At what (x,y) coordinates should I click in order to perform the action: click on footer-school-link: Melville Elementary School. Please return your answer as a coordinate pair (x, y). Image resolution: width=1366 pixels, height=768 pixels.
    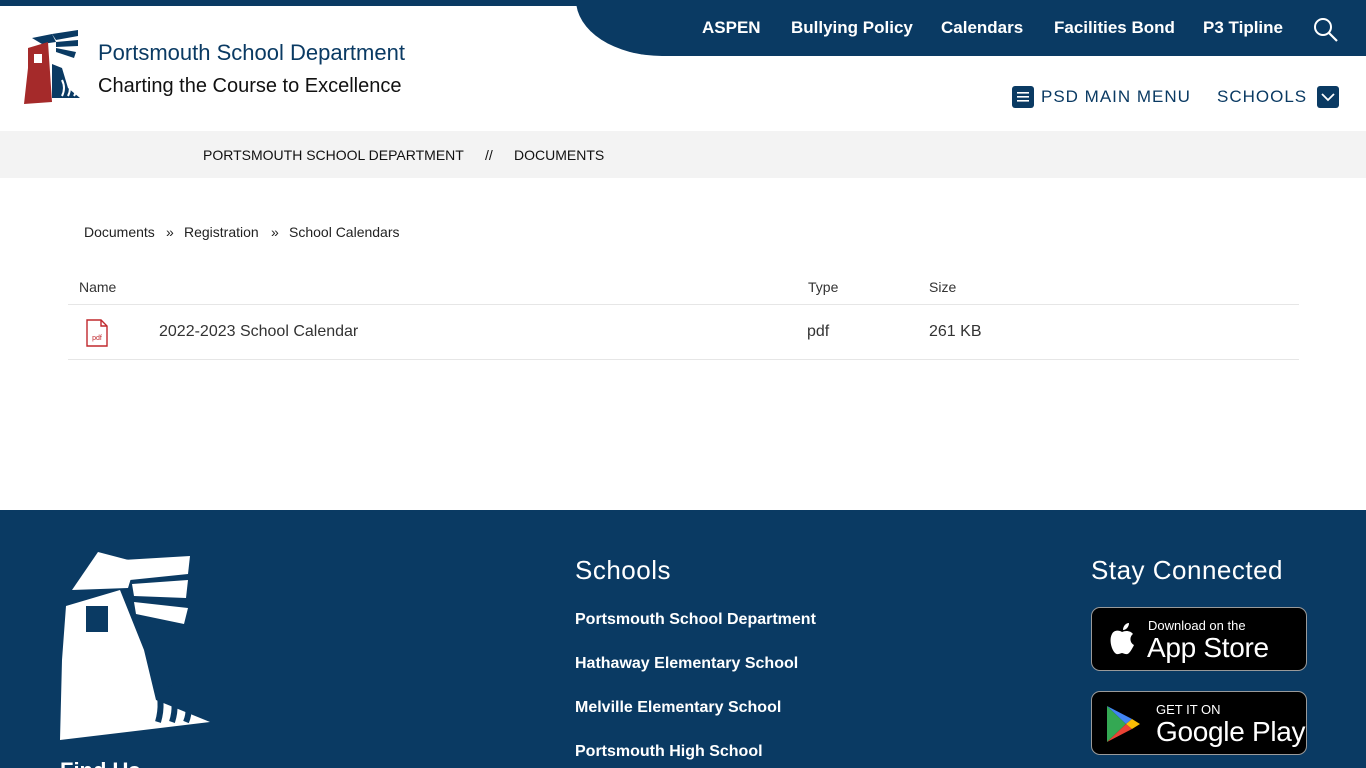
    Looking at the image, I should click on (678, 708).